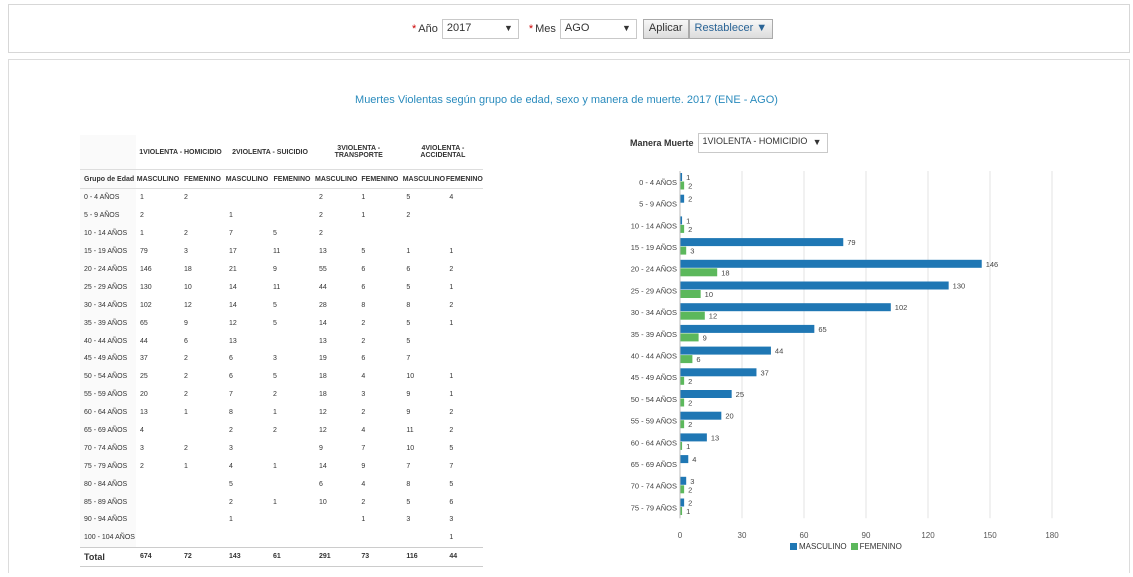  Describe the element at coordinates (654, 486) in the screenshot. I see `y-tick-label: 70 - 74 AÑOS` at that location.